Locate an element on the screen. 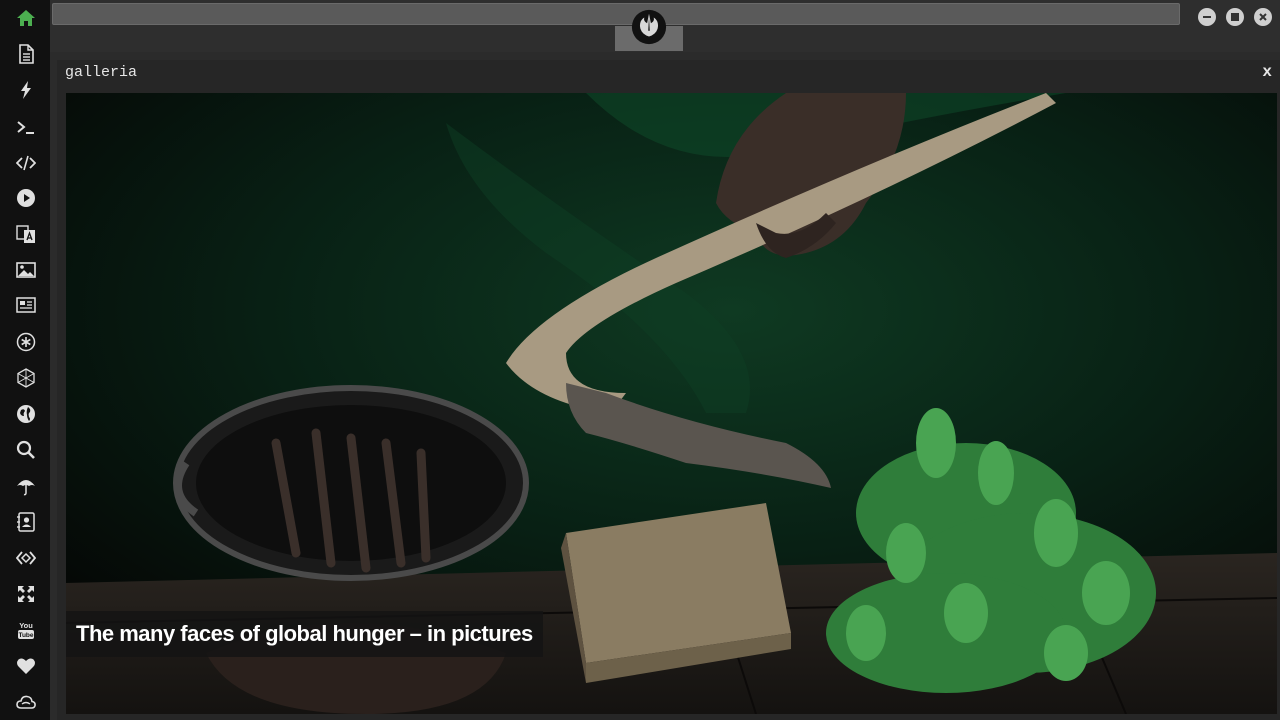 This screenshot has height=720, width=1280. cloud-icon is located at coordinates (26, 702).